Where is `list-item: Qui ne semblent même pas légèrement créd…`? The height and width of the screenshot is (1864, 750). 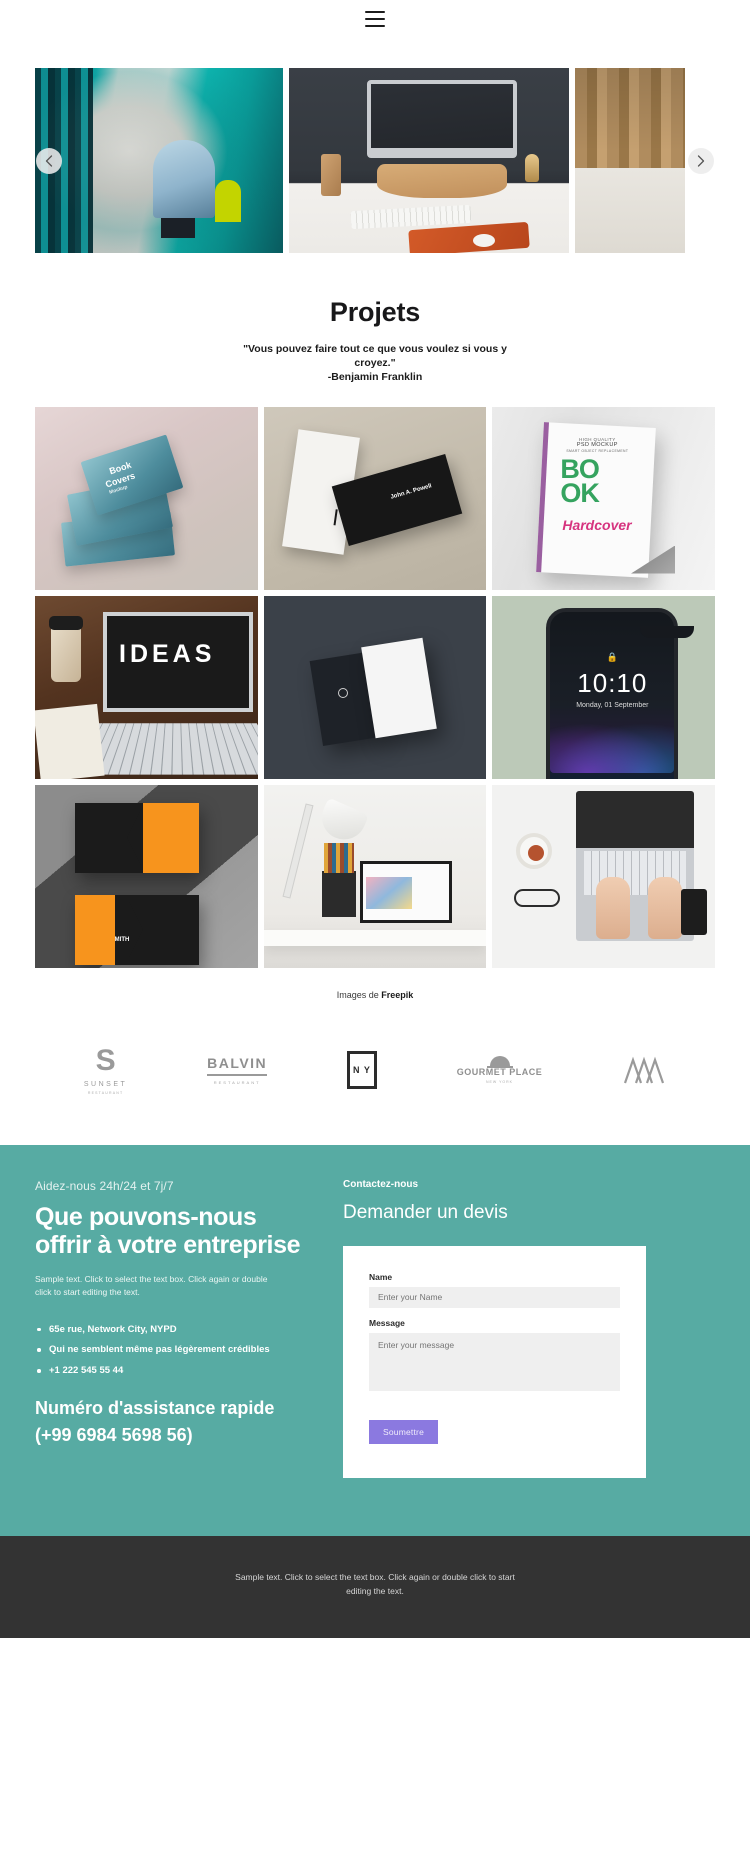 list-item: Qui ne semblent même pas légèrement créd… is located at coordinates (175, 1350).